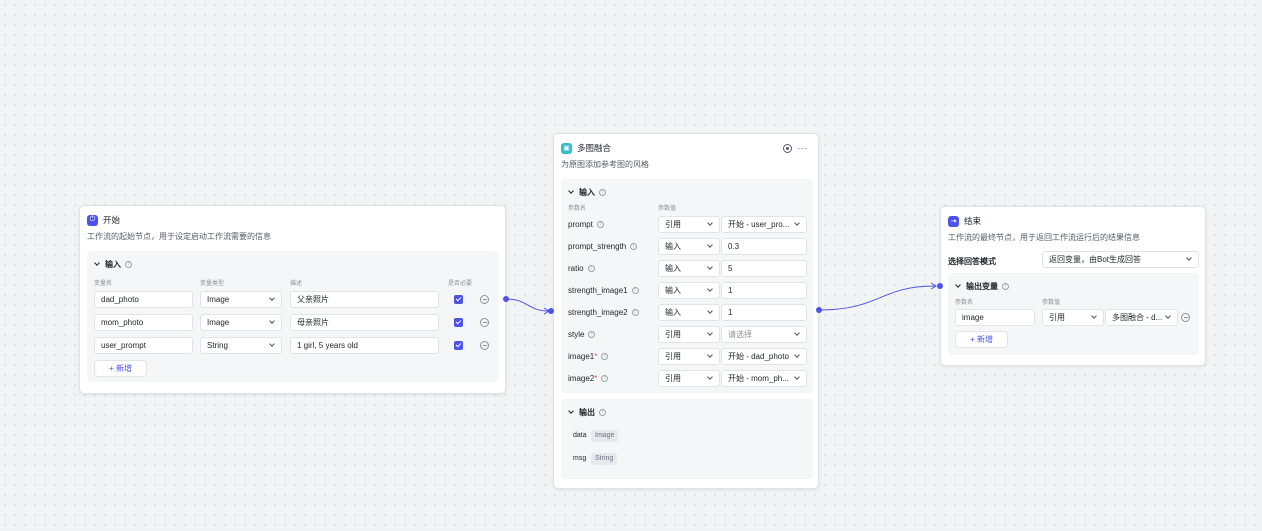 This screenshot has height=531, width=1262. What do you see at coordinates (764, 334) in the screenshot?
I see `param-value-select: 请选择` at bounding box center [764, 334].